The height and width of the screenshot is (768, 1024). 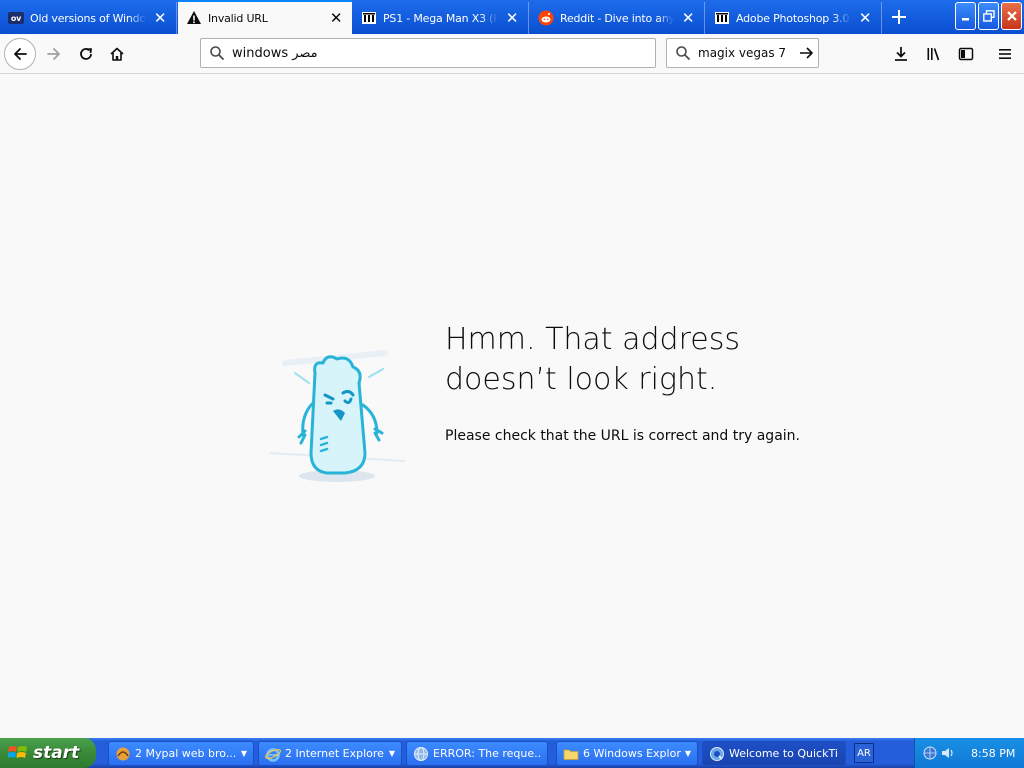 I want to click on volume-icon, so click(x=948, y=753).